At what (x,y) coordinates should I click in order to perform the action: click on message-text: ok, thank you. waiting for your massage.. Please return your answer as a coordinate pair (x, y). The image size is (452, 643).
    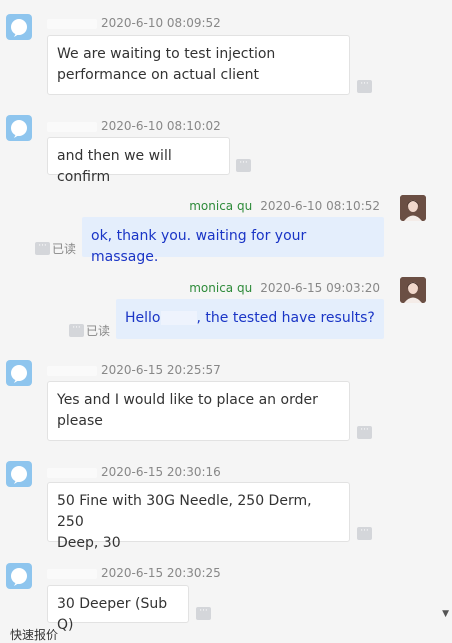
    Looking at the image, I should click on (199, 246).